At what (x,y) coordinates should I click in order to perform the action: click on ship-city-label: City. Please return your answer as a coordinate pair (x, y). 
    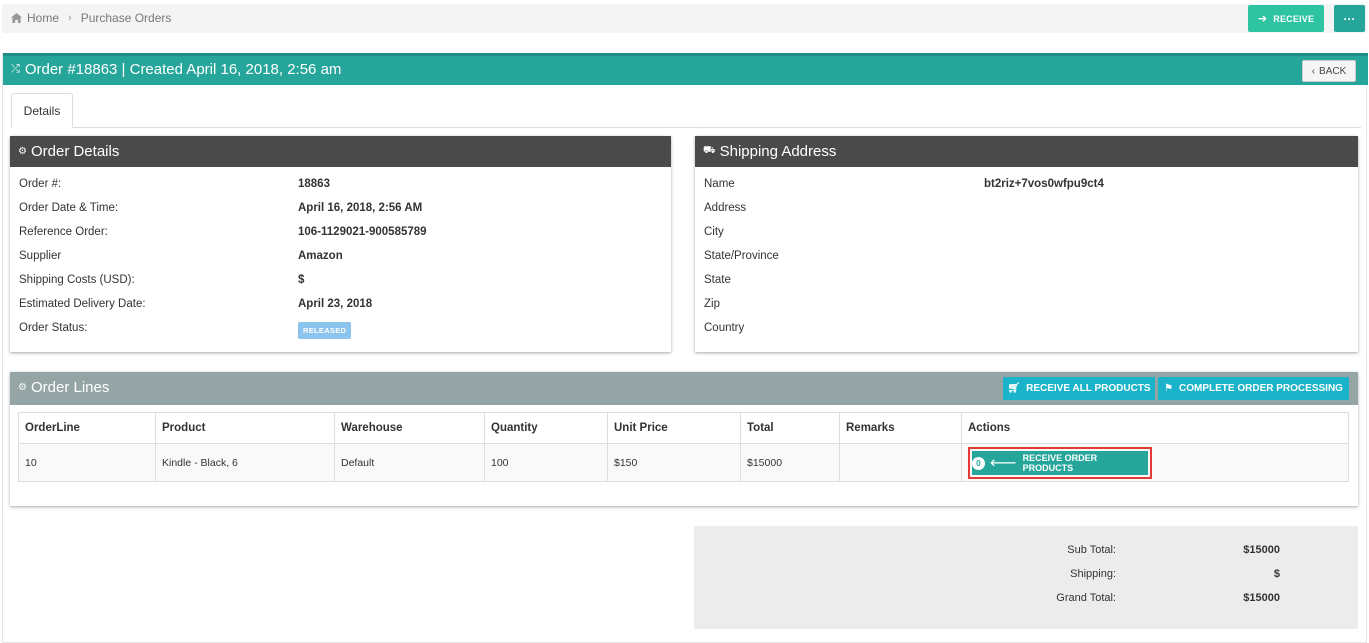
    Looking at the image, I should click on (714, 232).